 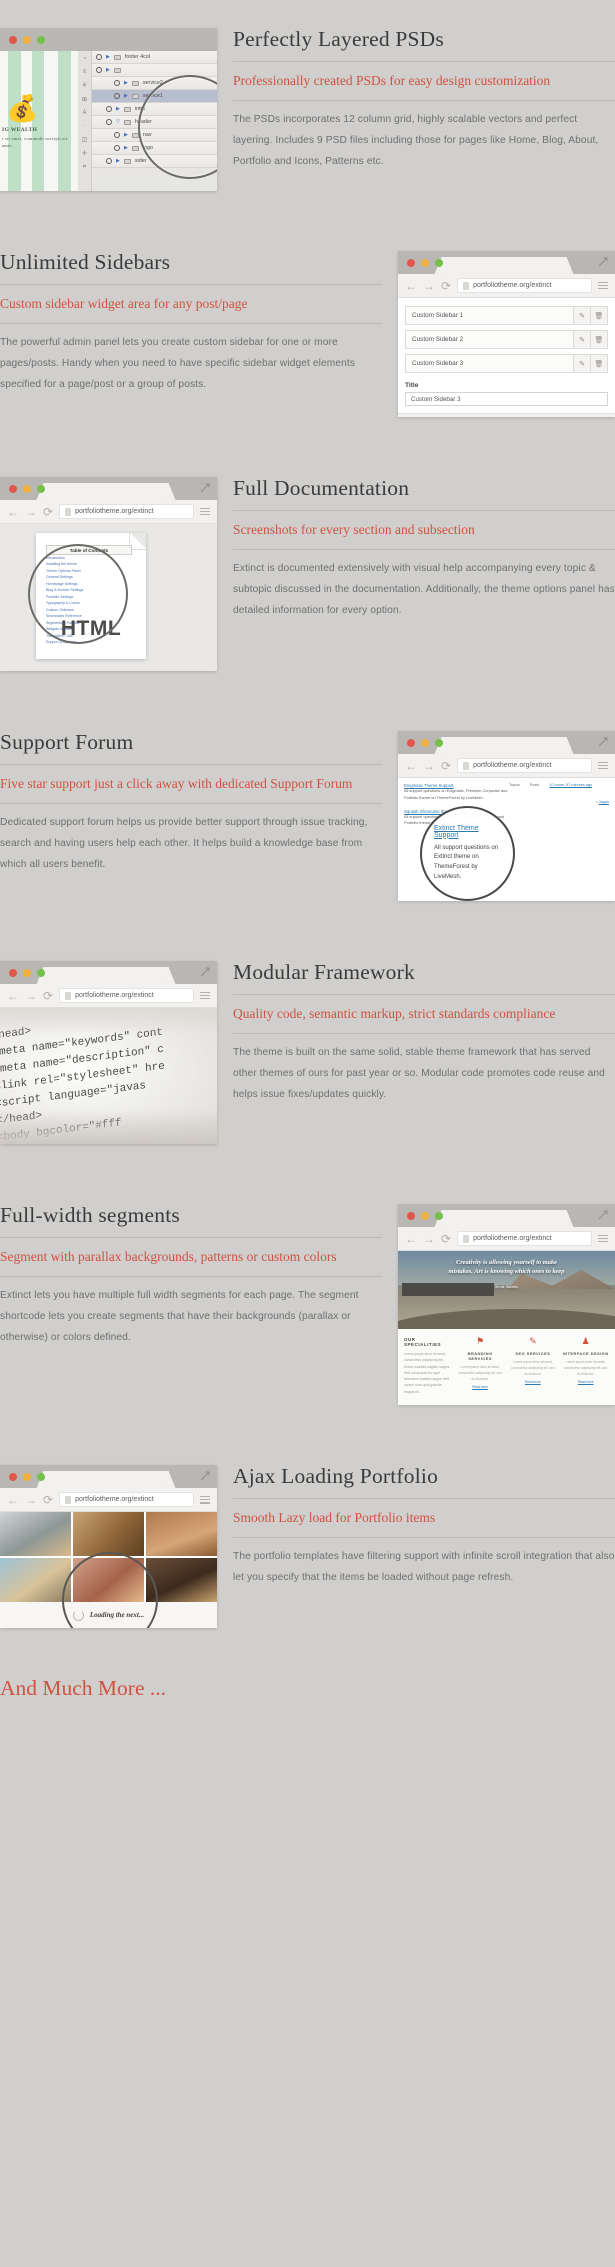 I want to click on layer-row: ▶ logo, so click(x=154, y=148).